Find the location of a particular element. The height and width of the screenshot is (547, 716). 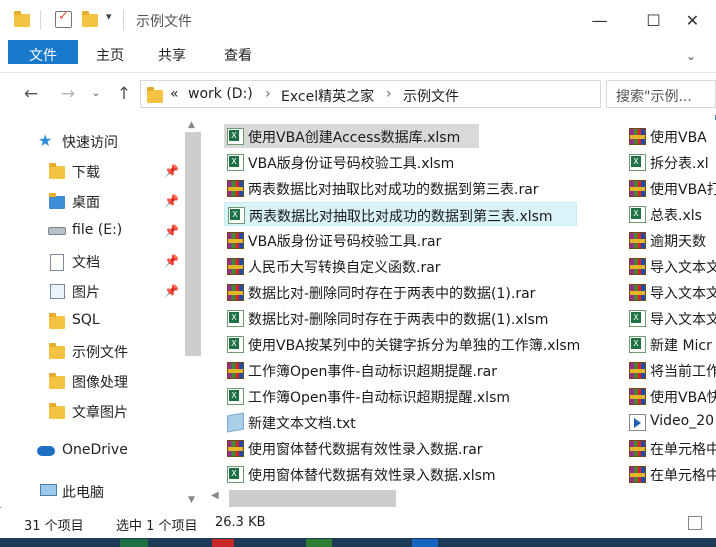

nav-item-label: 此电脑 is located at coordinates (83, 493).